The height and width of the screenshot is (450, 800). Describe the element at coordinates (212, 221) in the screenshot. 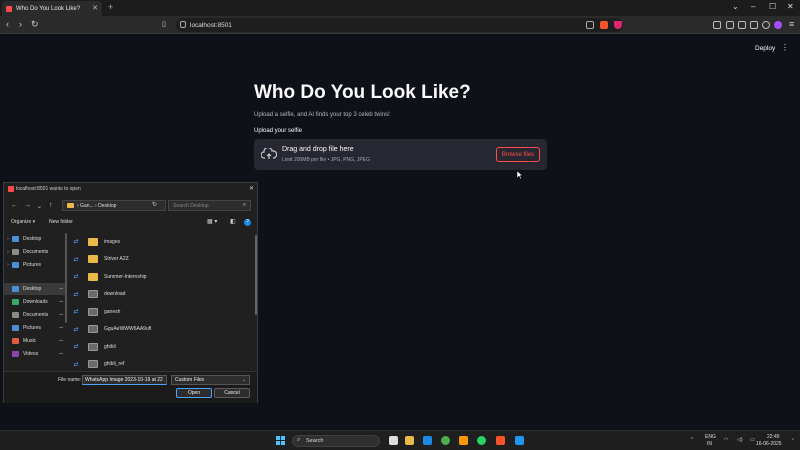

I see `view-options-icon: ▦ ▾` at that location.